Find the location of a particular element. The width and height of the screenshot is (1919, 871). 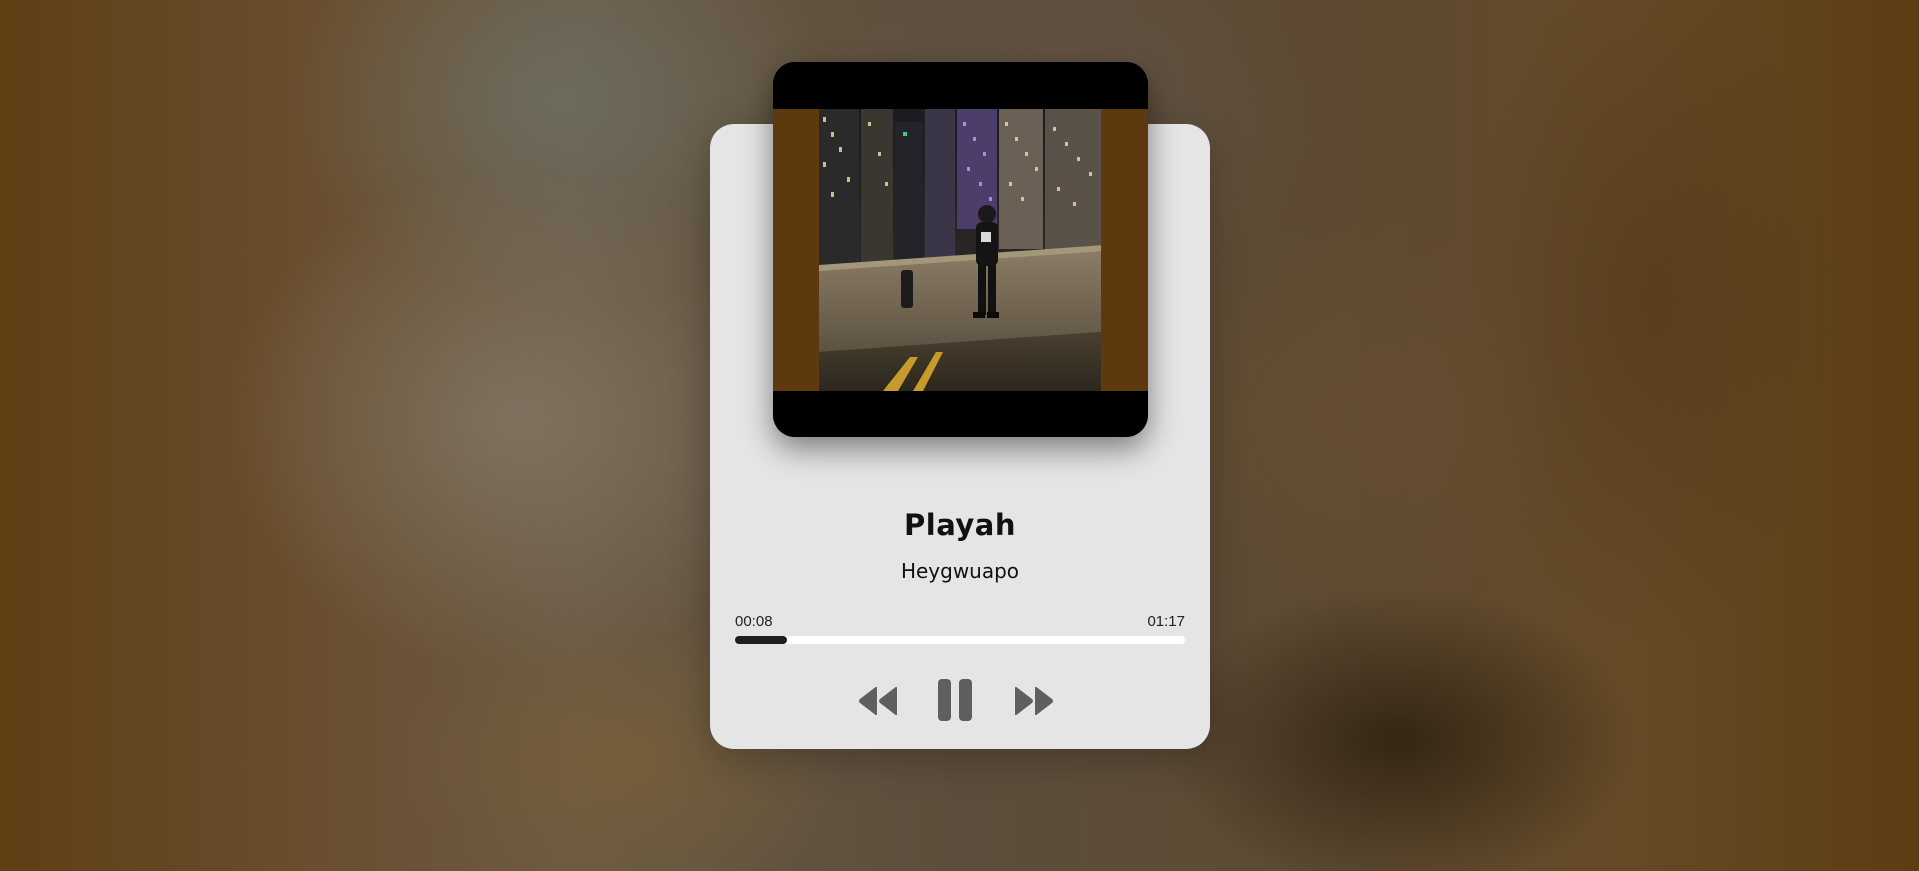

duration-time: 01:17 is located at coordinates (1166, 621).